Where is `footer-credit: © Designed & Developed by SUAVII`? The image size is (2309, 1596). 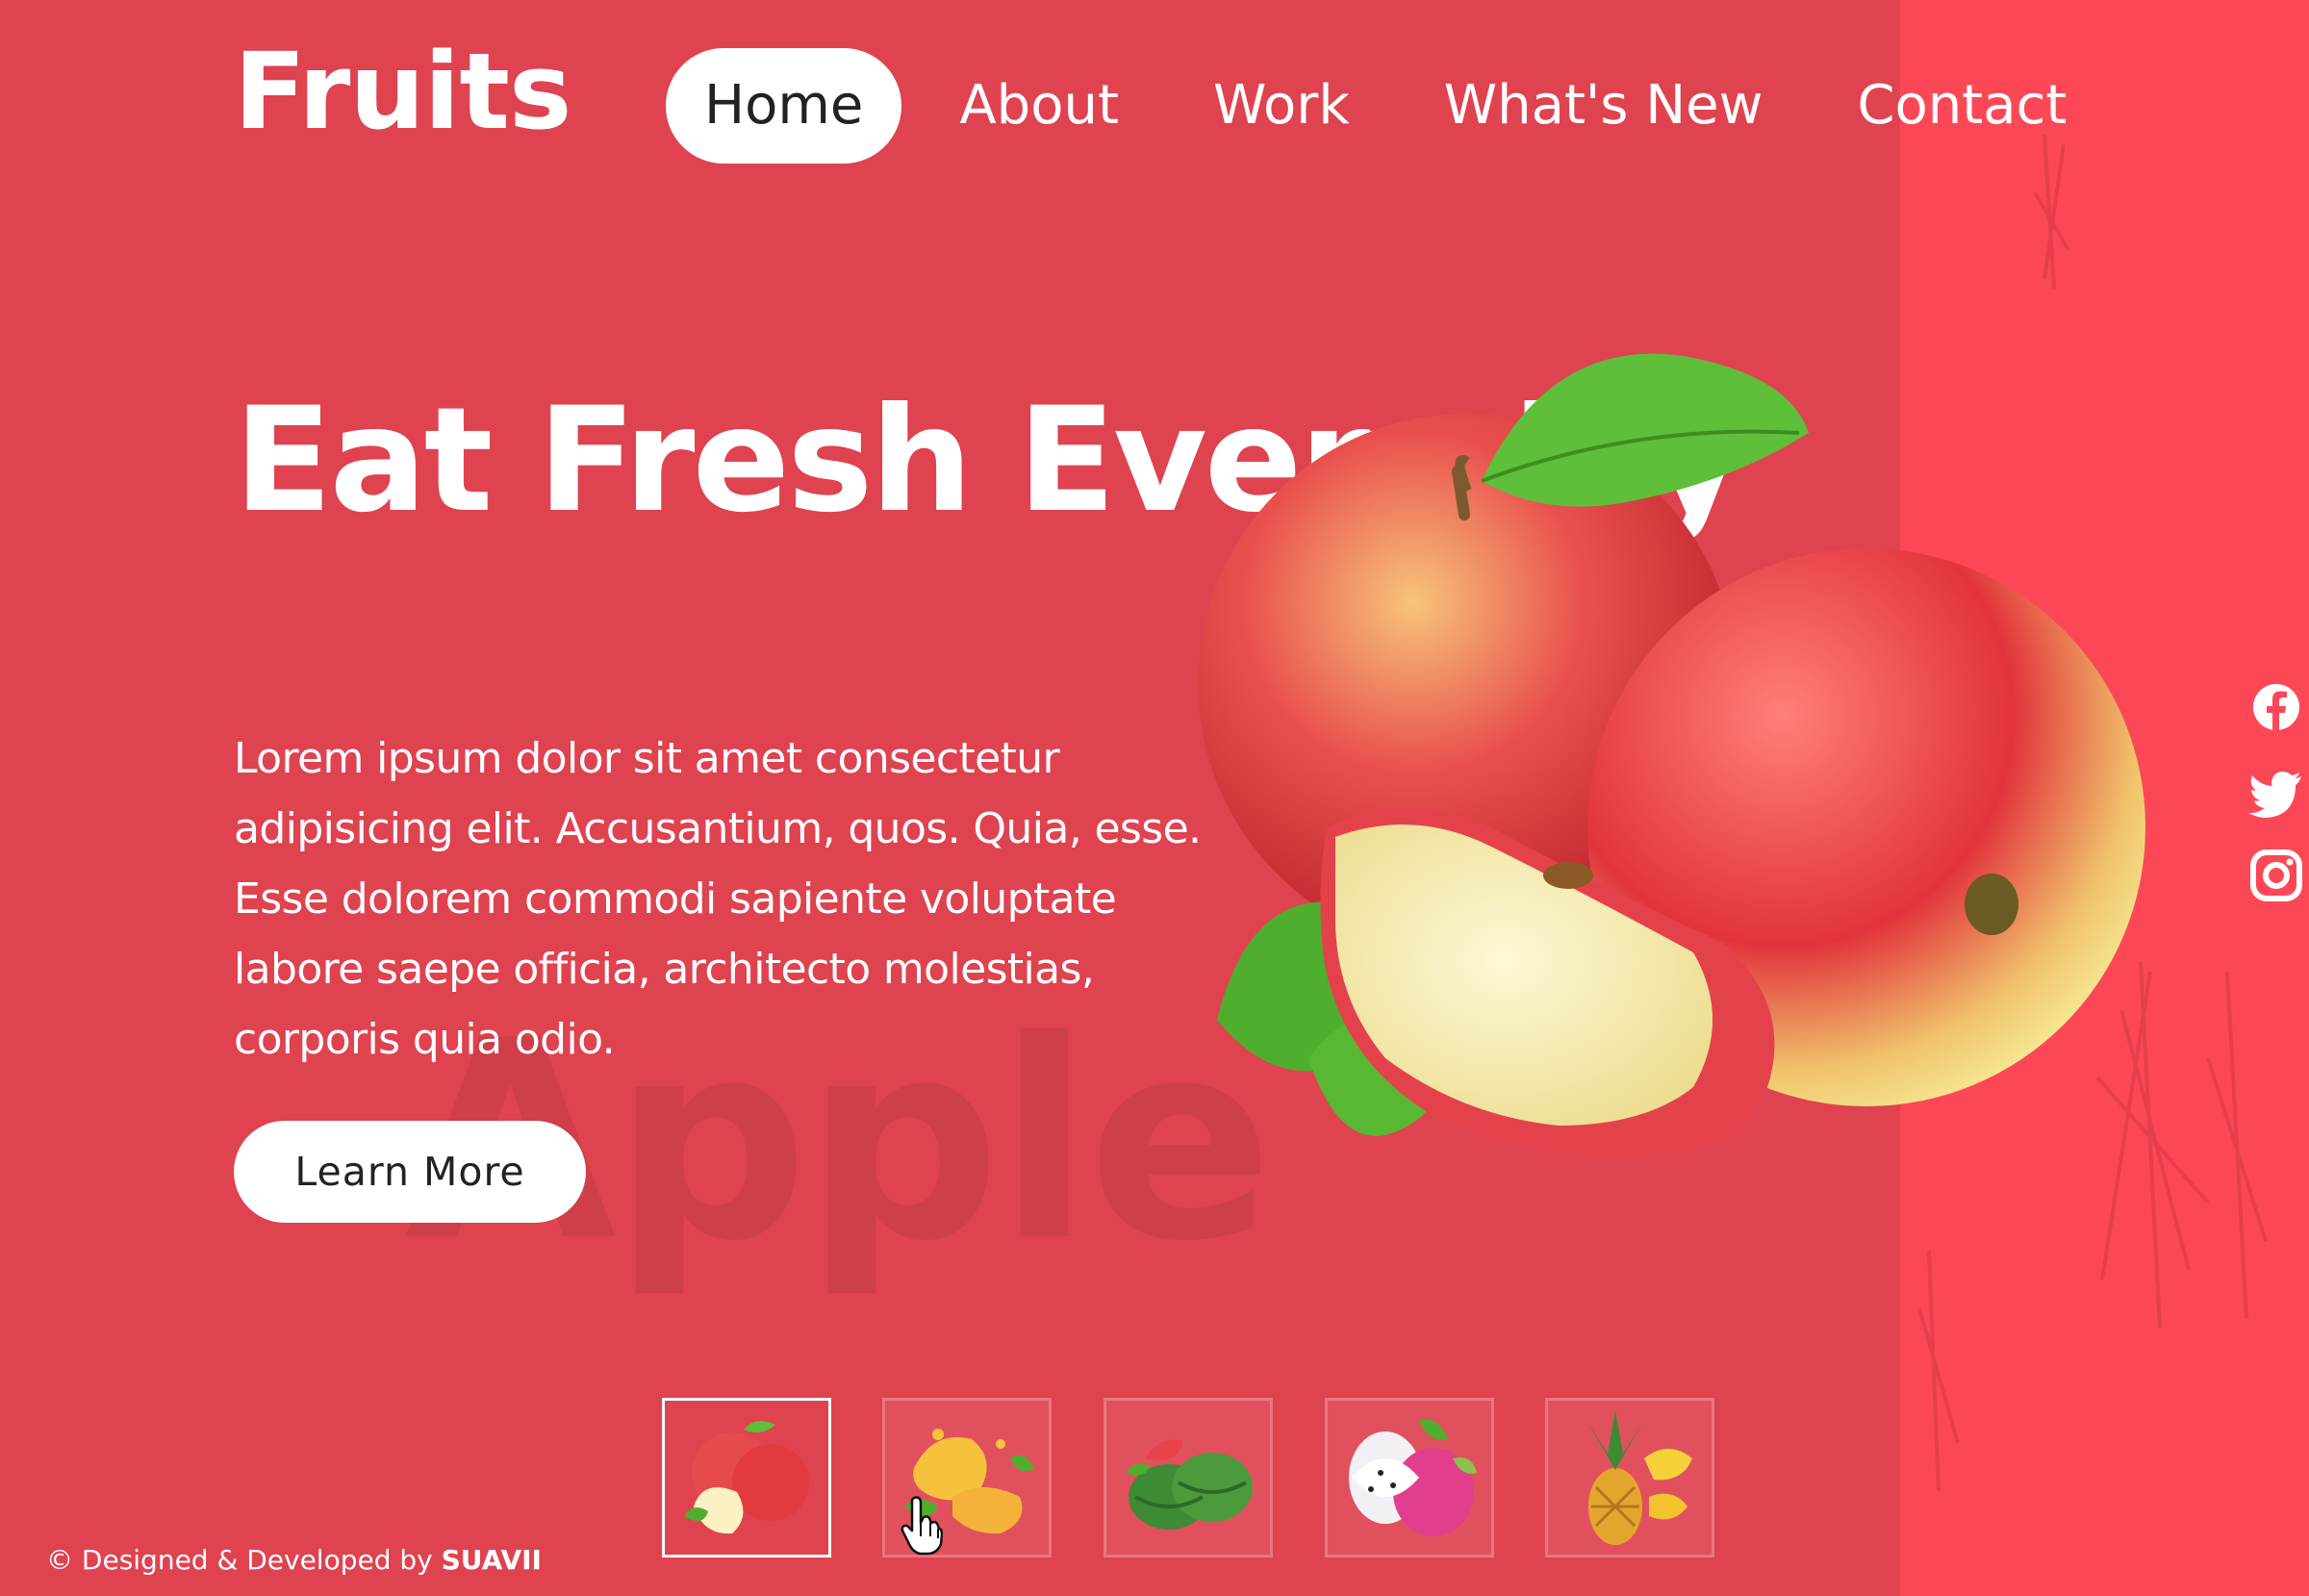
footer-credit: © Designed & Developed by SUAVII is located at coordinates (294, 1560).